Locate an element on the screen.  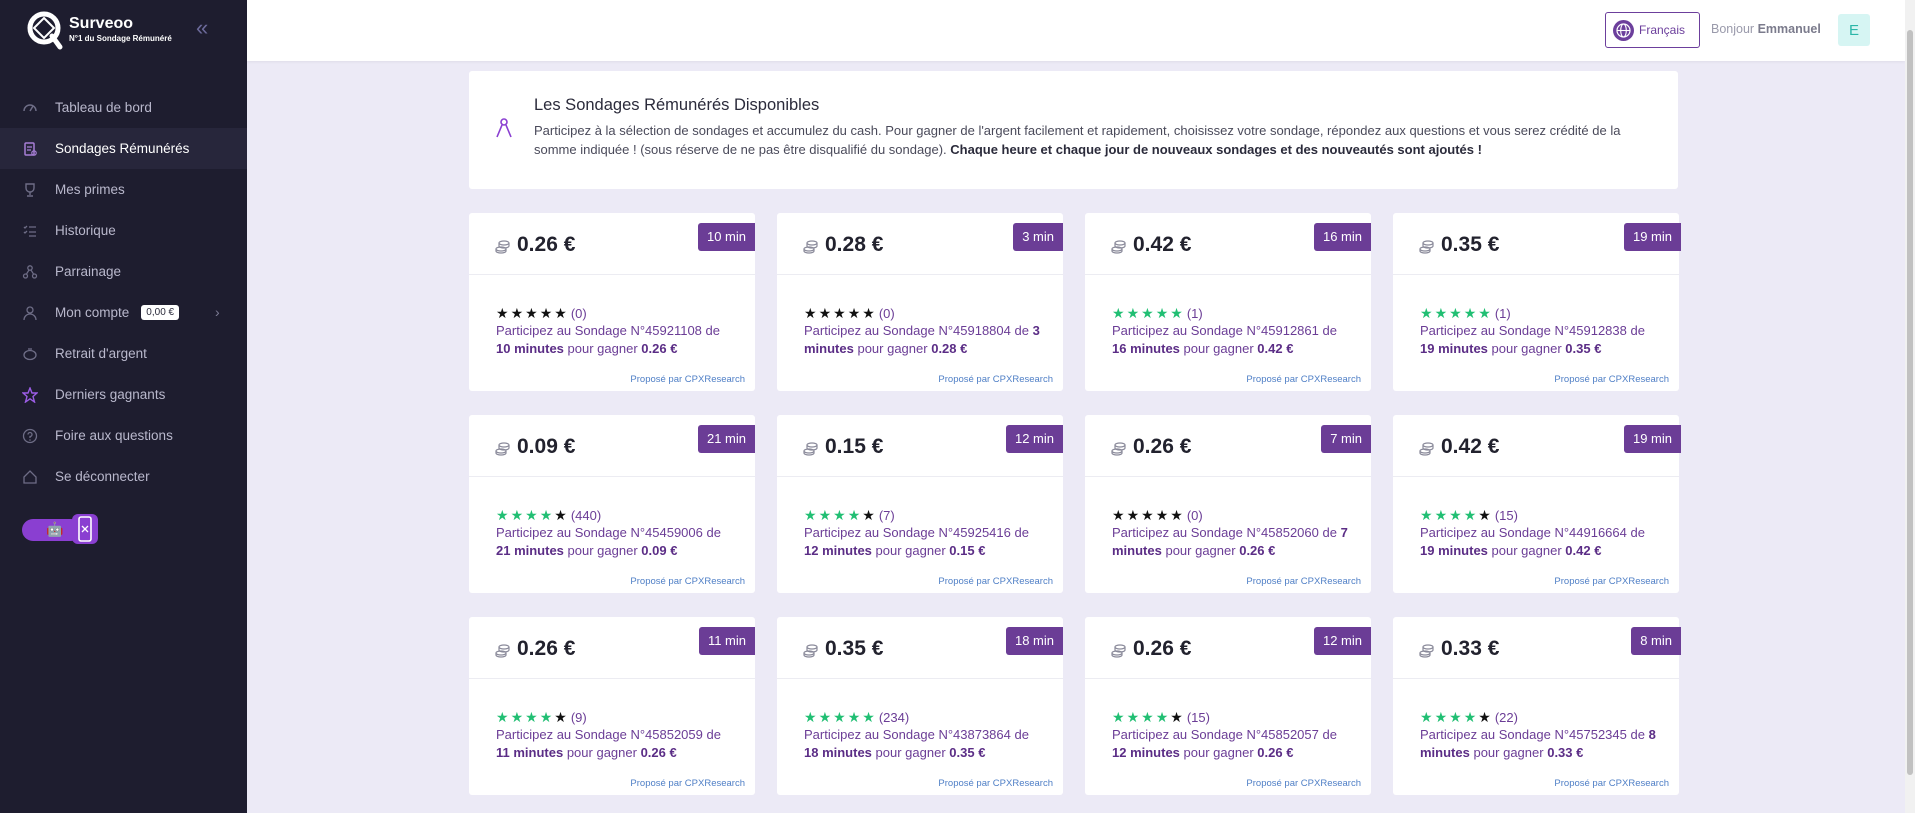
scrollbar is located at coordinates (1910, 406).